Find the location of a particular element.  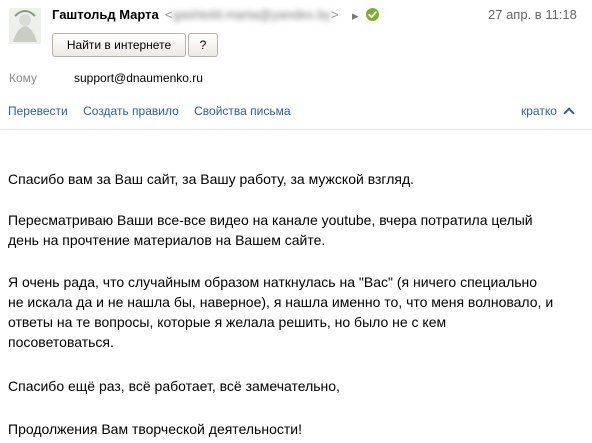

to-recipient: support@dnaumenko.ru is located at coordinates (138, 78).